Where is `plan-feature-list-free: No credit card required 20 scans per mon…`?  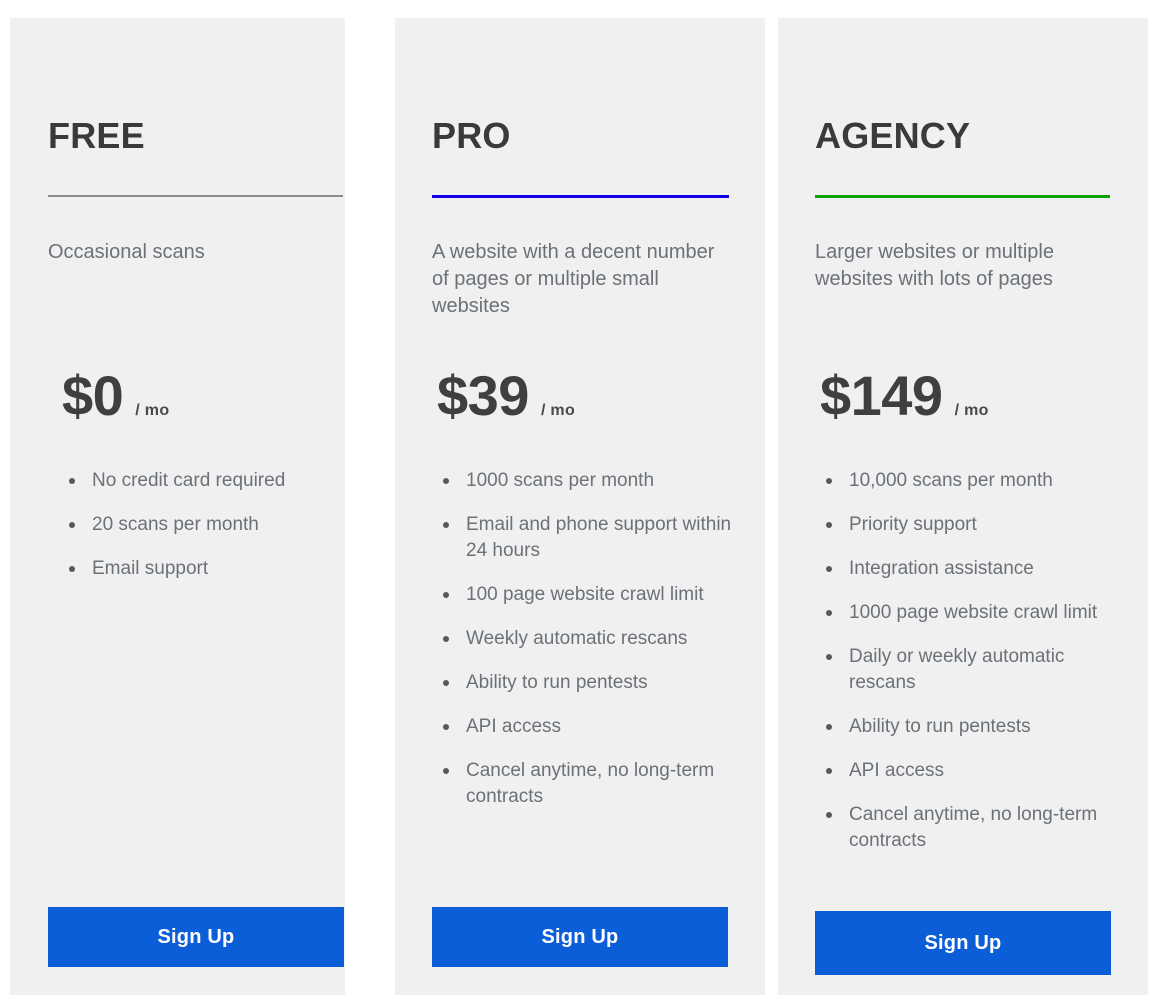
plan-feature-list-free: No credit card required 20 scans per mon… is located at coordinates (210, 534).